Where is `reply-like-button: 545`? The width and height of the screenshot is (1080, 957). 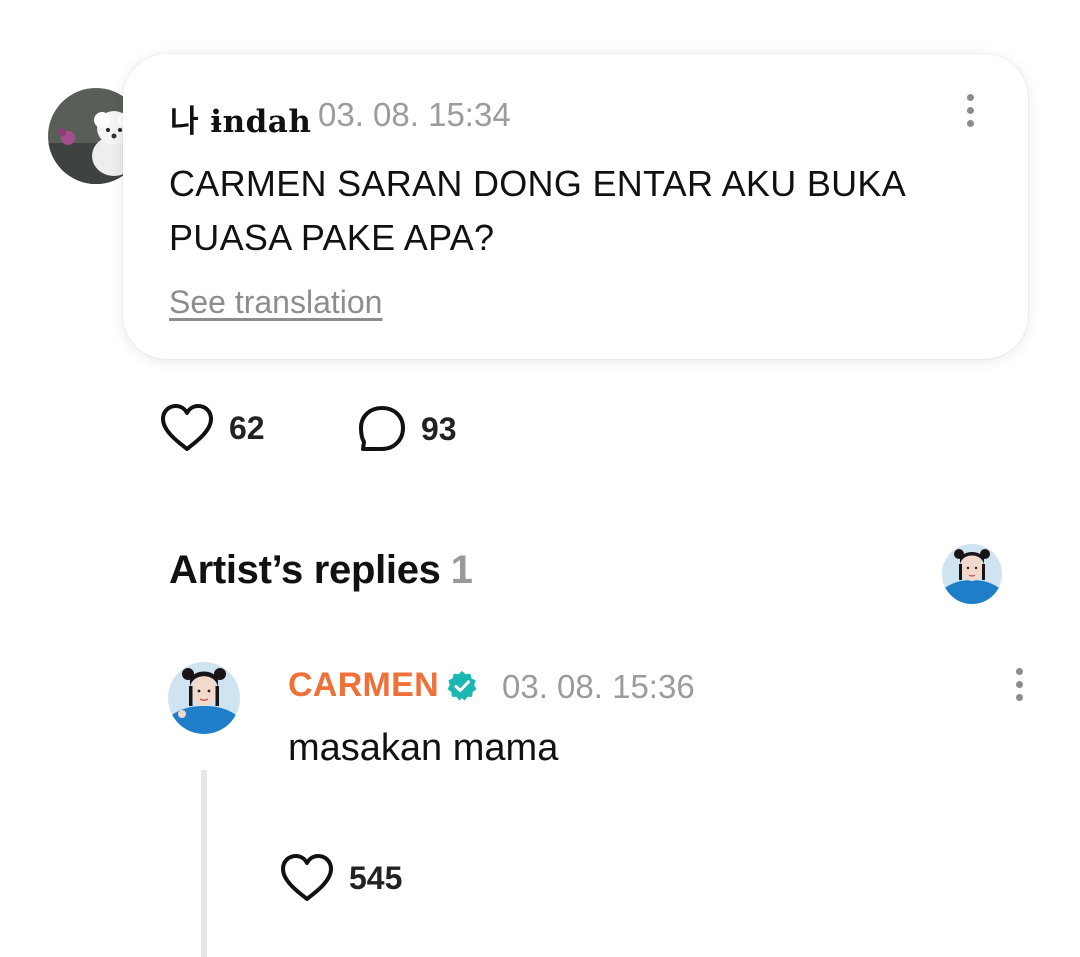 reply-like-button: 545 is located at coordinates (340, 878).